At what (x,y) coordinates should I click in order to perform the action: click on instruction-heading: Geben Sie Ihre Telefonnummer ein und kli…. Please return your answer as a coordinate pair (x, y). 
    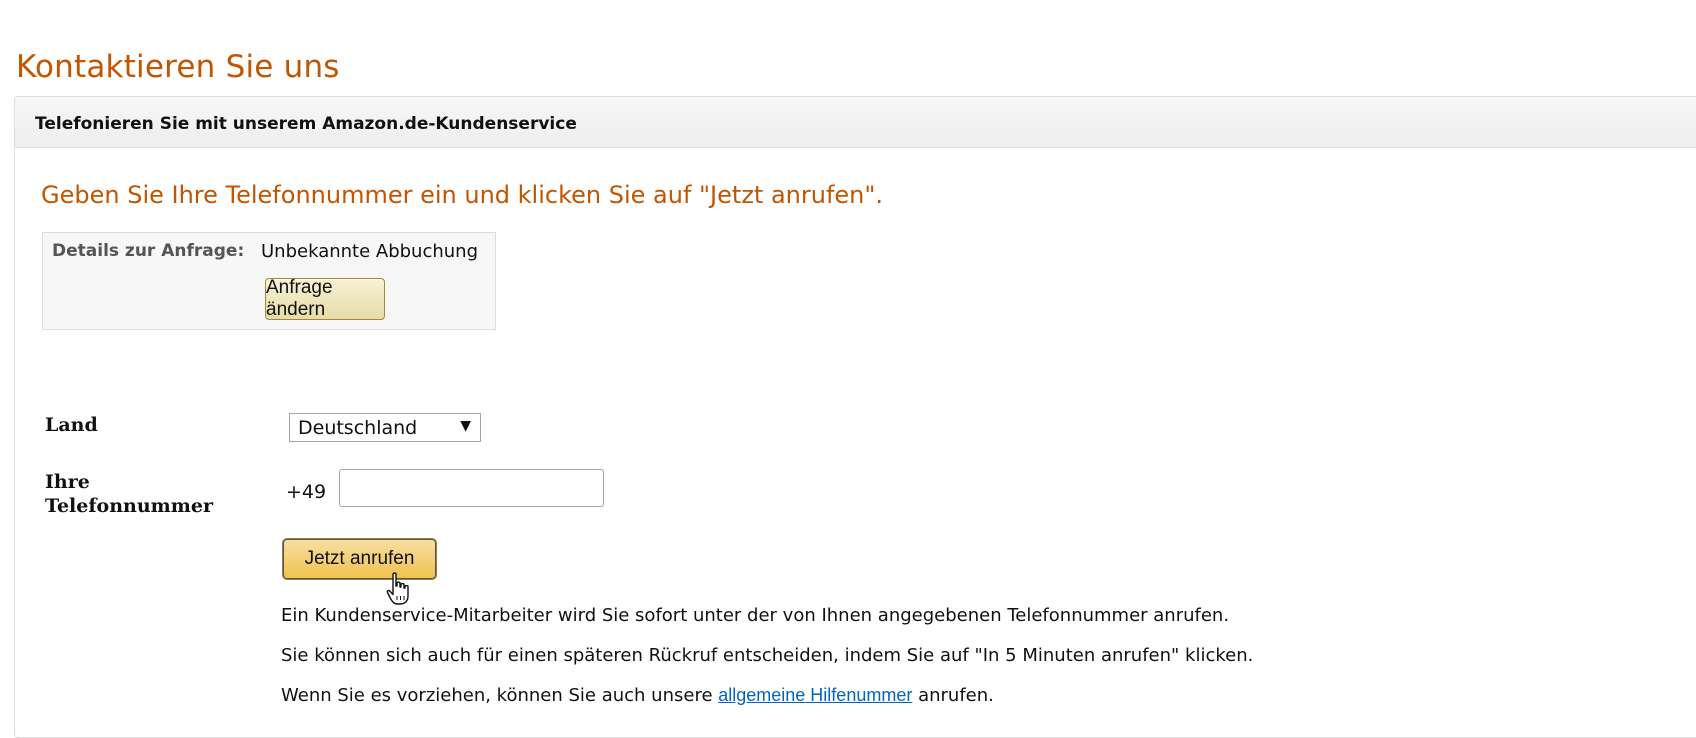
    Looking at the image, I should click on (462, 195).